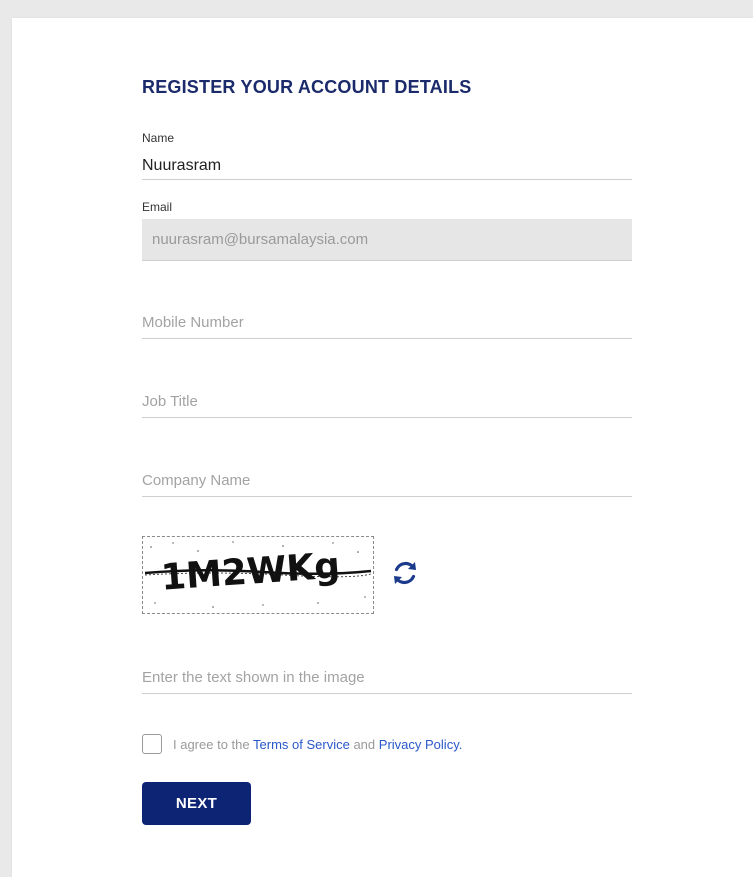  What do you see at coordinates (170, 401) in the screenshot?
I see `job-title-input: Job Title` at bounding box center [170, 401].